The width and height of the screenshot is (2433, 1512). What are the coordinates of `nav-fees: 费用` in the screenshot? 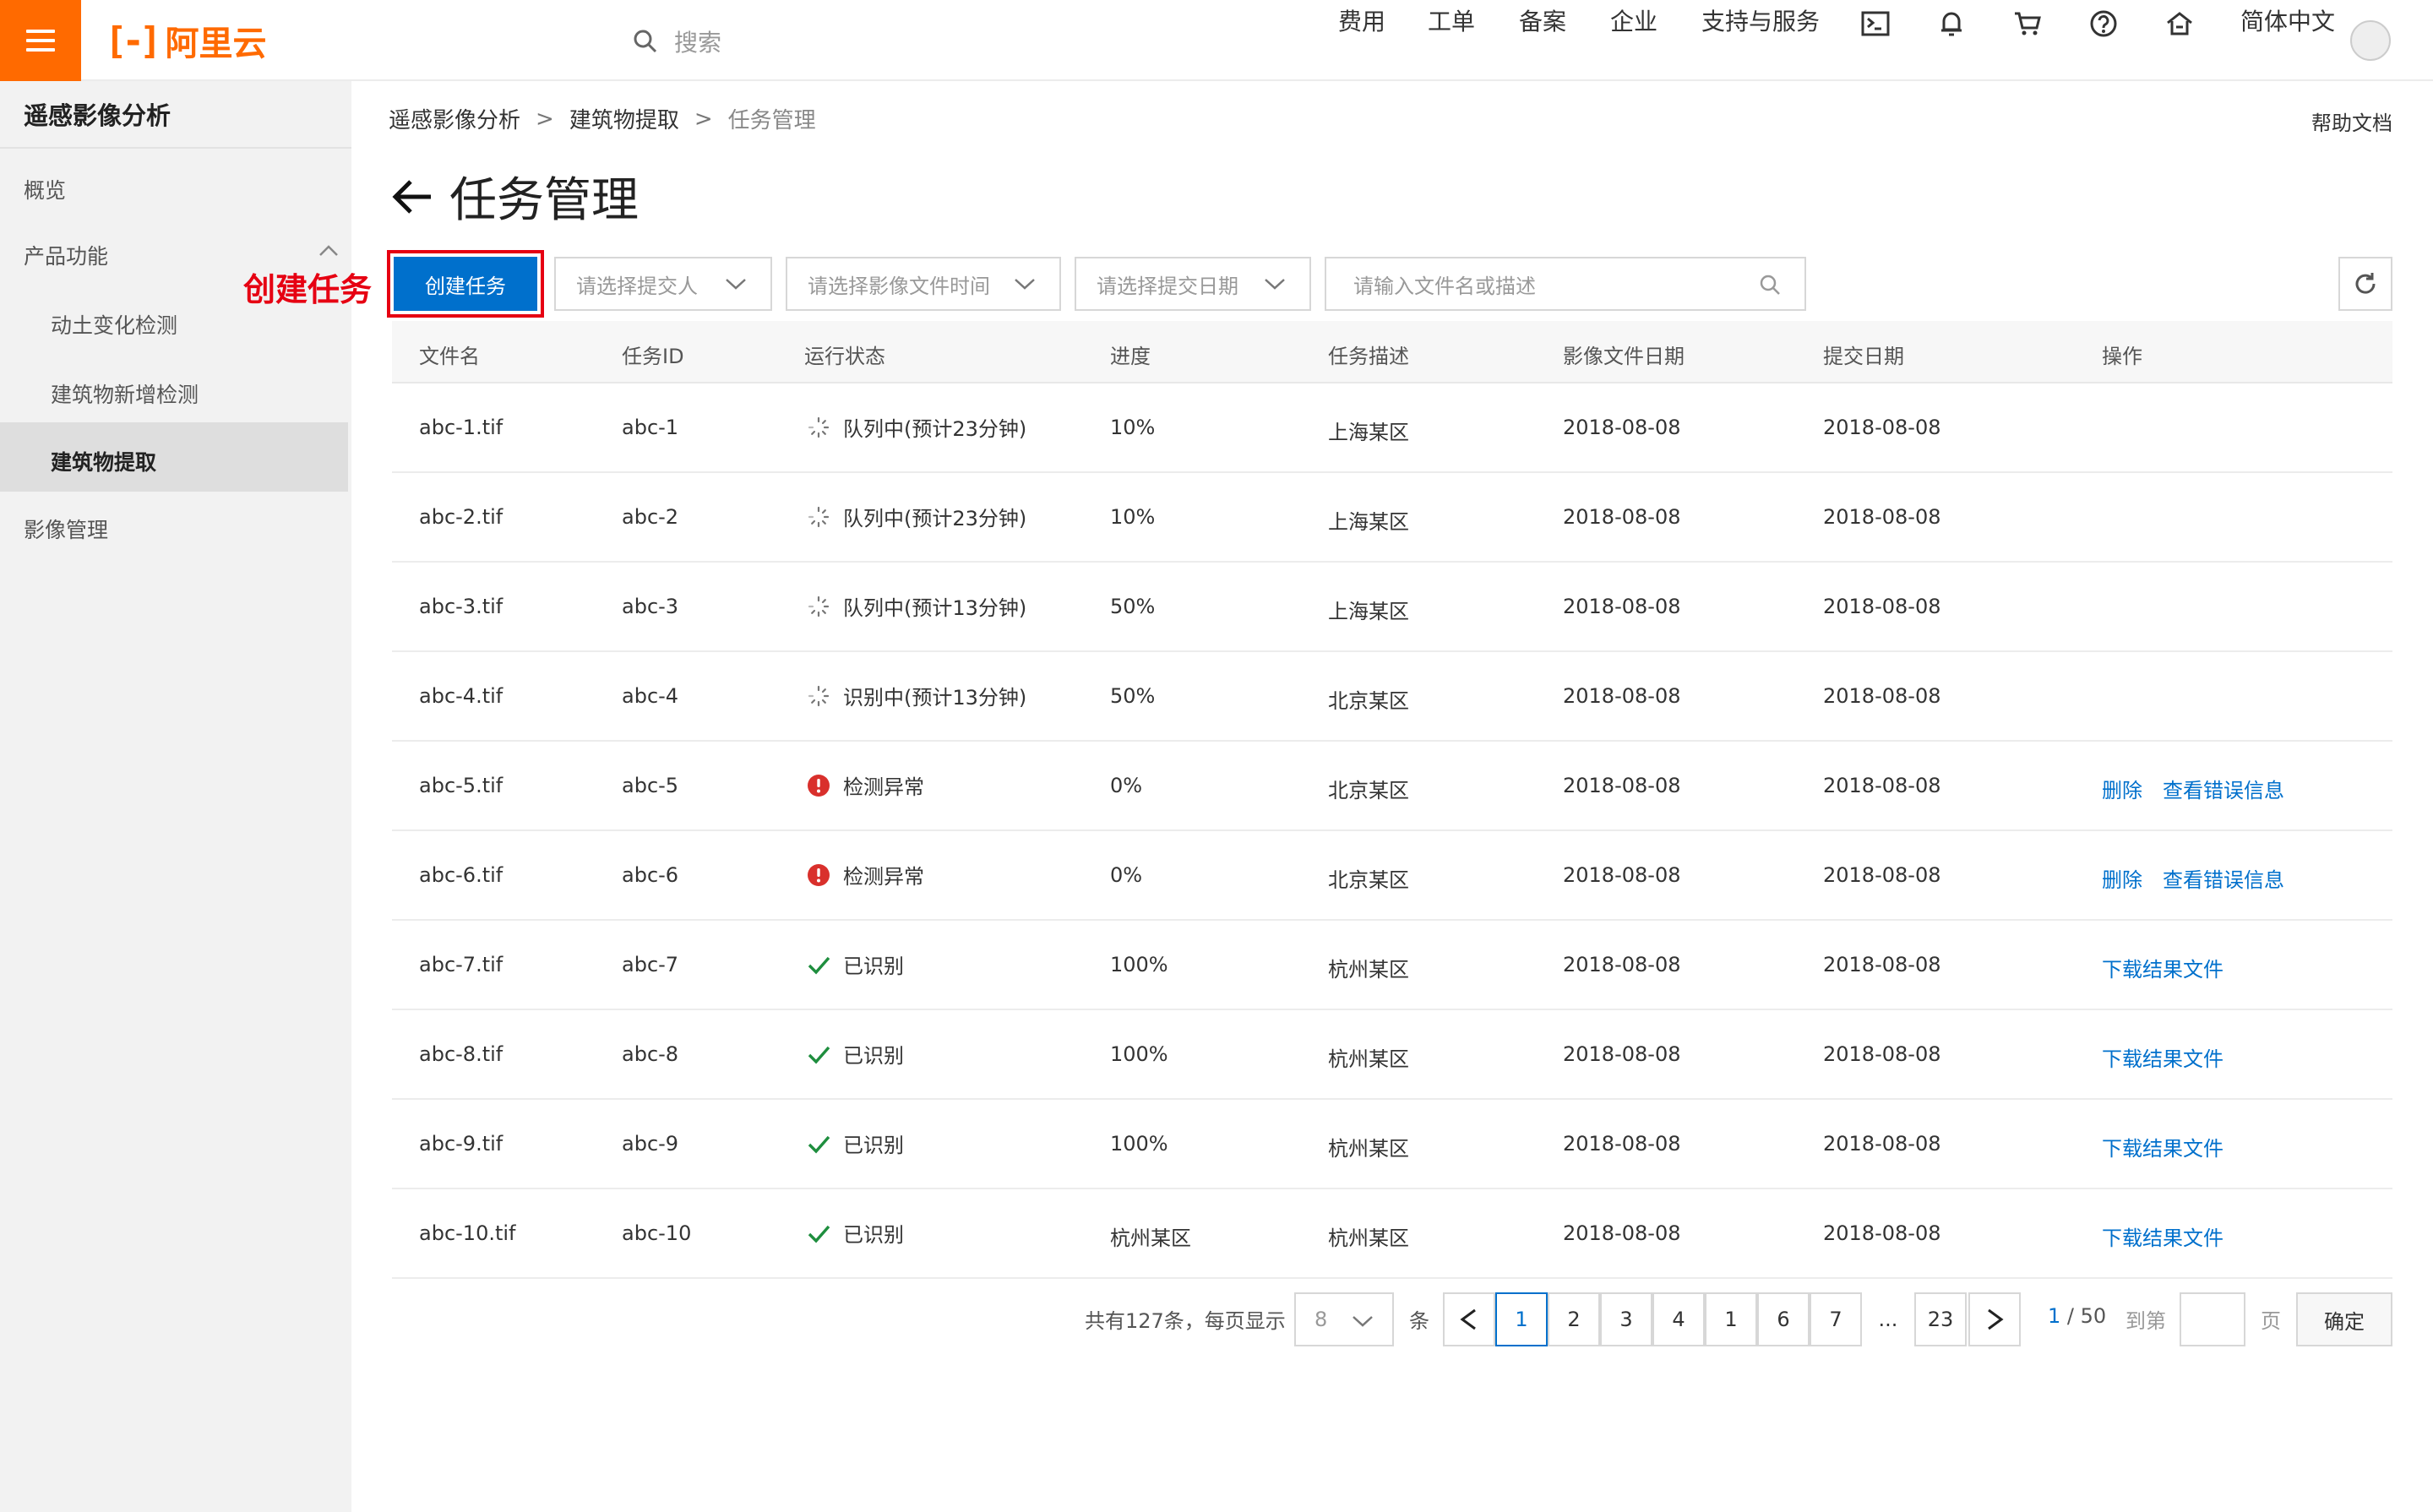 It's located at (1362, 22).